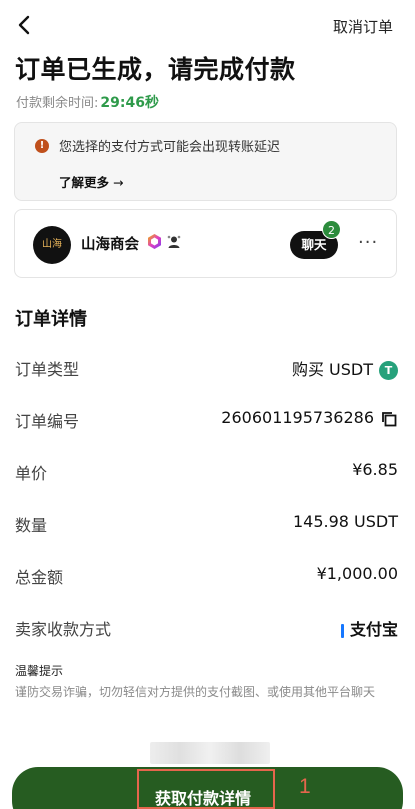  What do you see at coordinates (39, 577) in the screenshot?
I see `total-amount-label: 总金额` at bounding box center [39, 577].